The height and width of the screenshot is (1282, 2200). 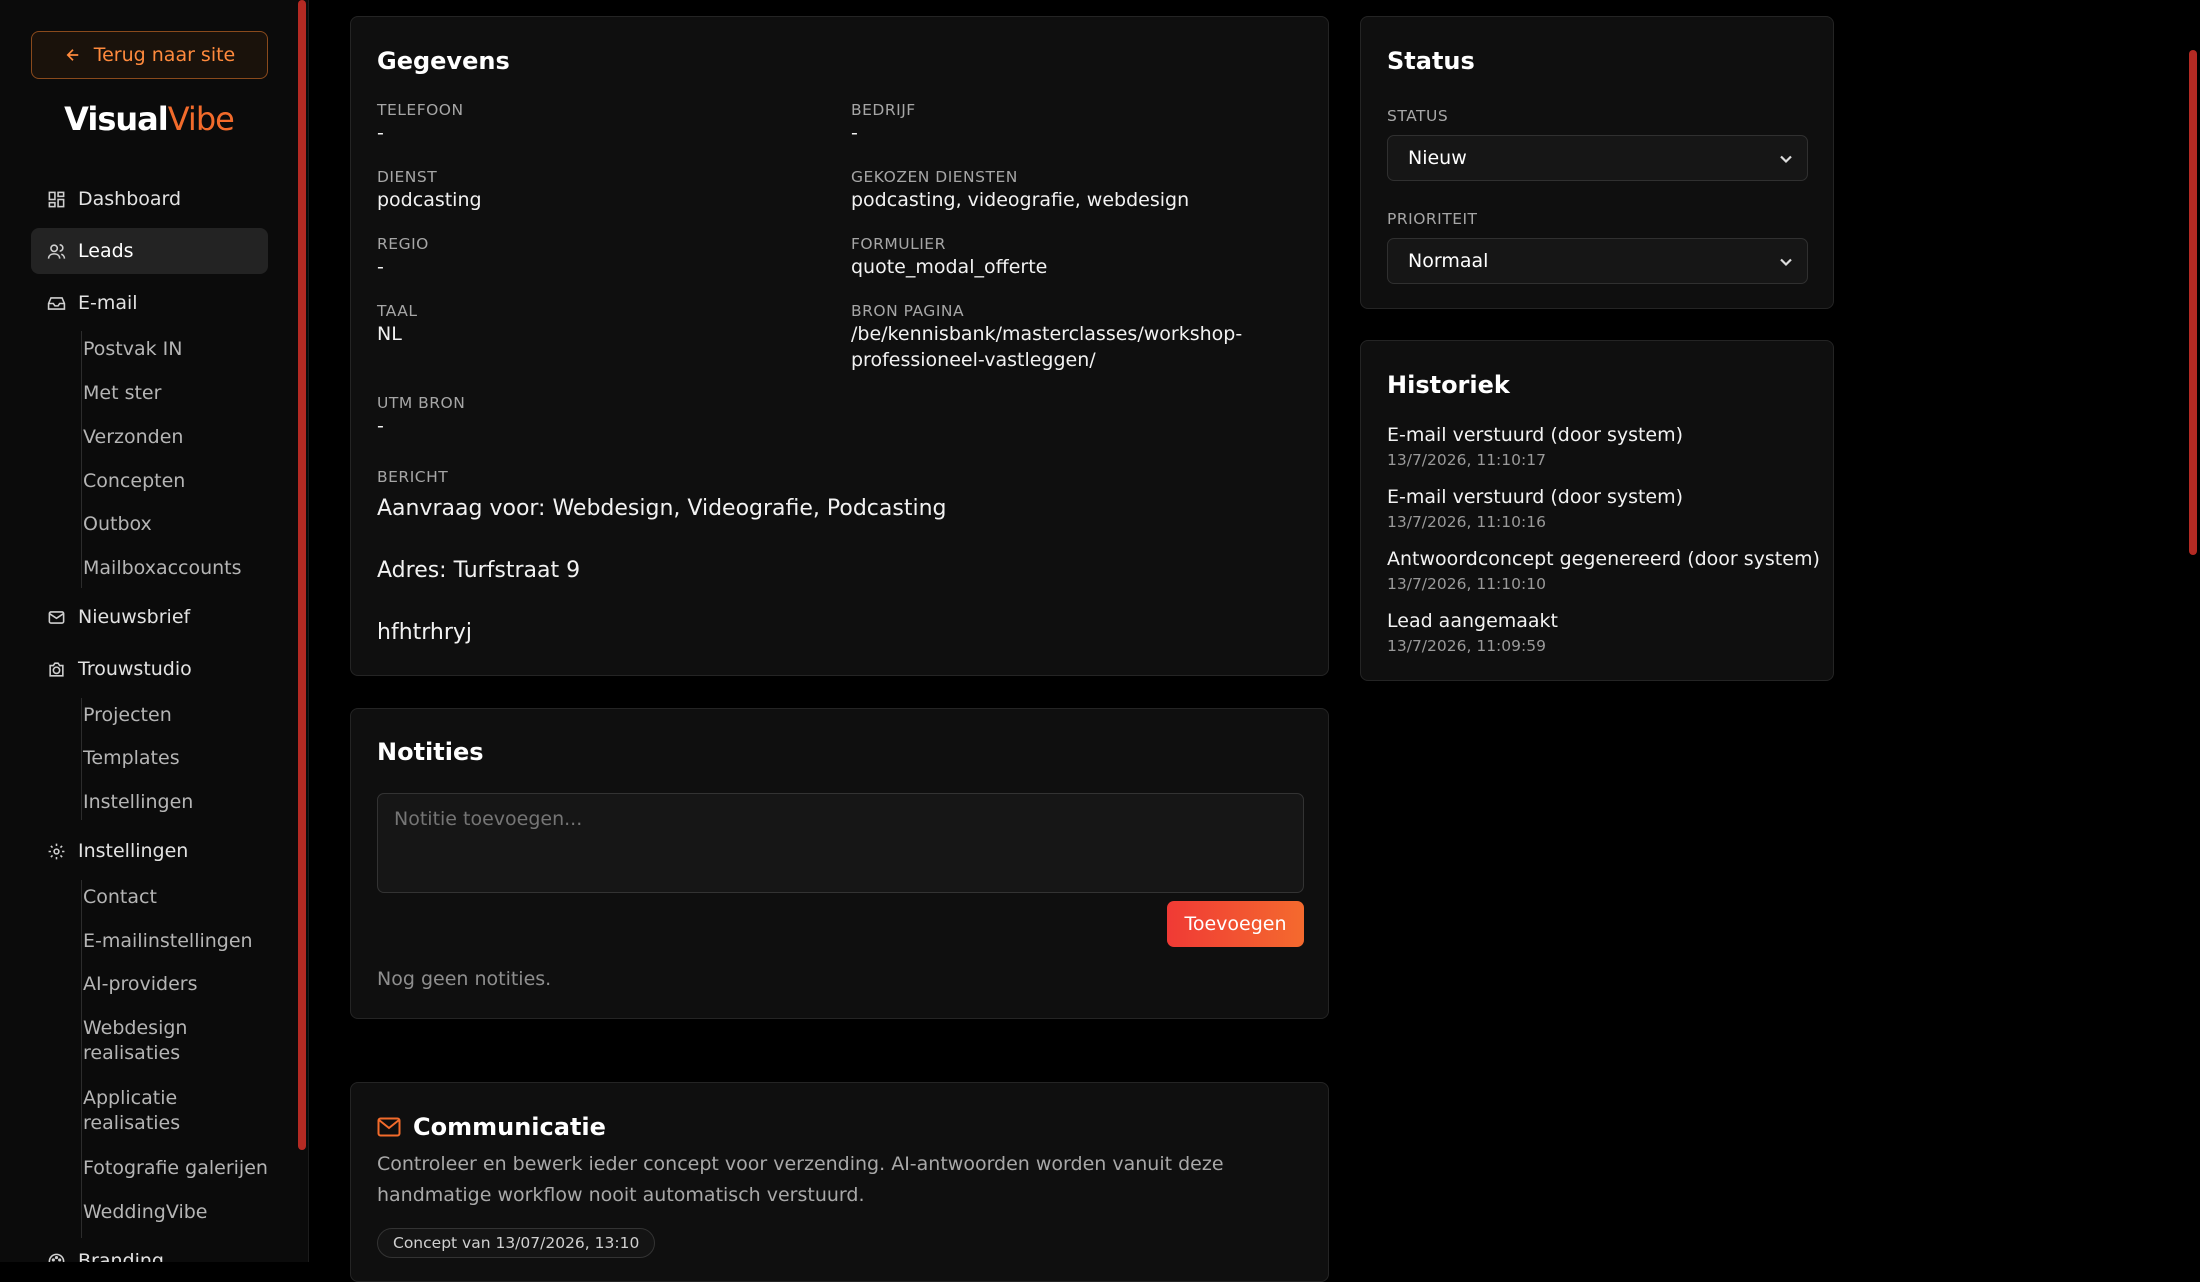 I want to click on sidebar-subitem-met-ster: Met ster, so click(x=122, y=393).